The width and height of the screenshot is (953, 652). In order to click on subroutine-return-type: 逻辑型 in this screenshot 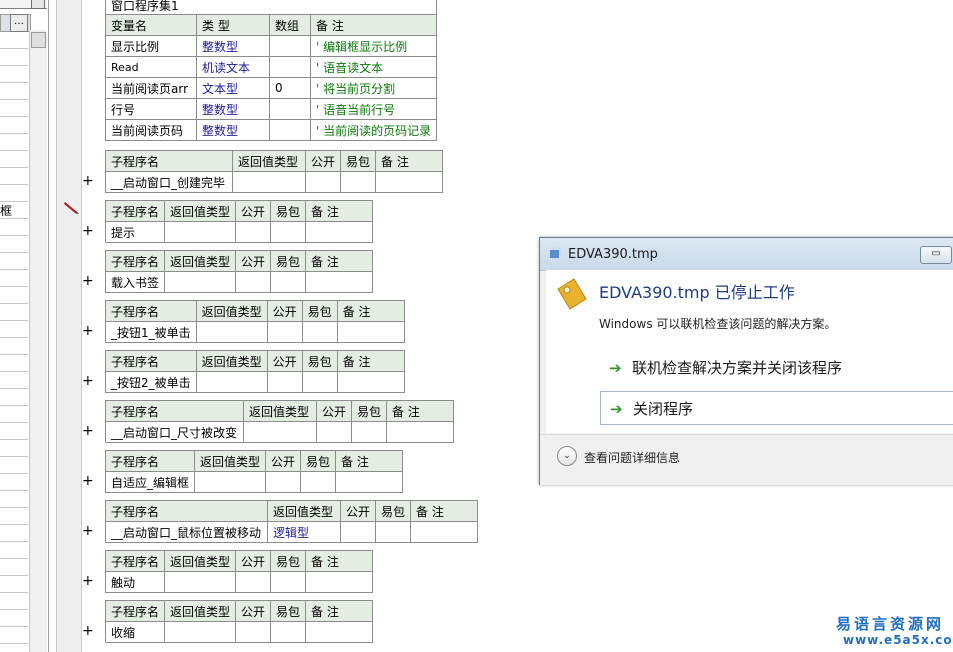, I will do `click(304, 532)`.